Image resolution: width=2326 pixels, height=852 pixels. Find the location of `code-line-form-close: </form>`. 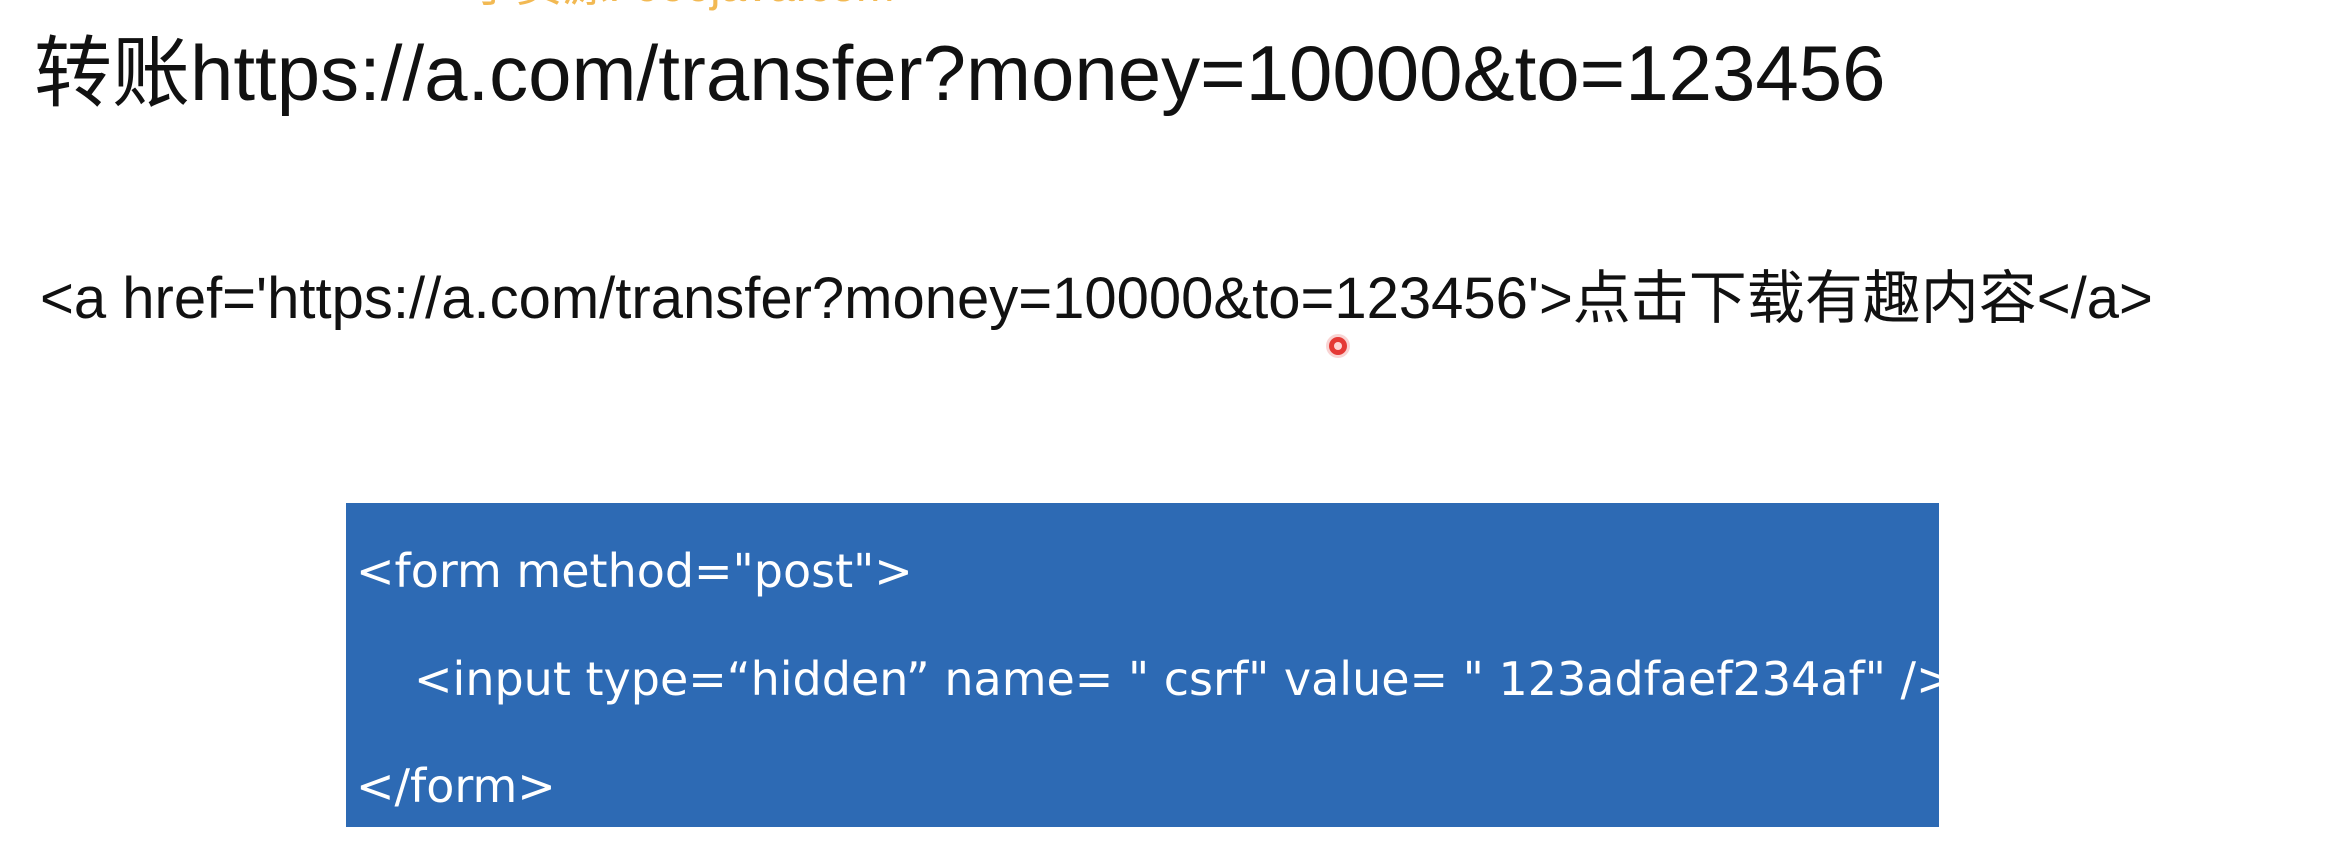

code-line-form-close: </form> is located at coordinates (456, 786).